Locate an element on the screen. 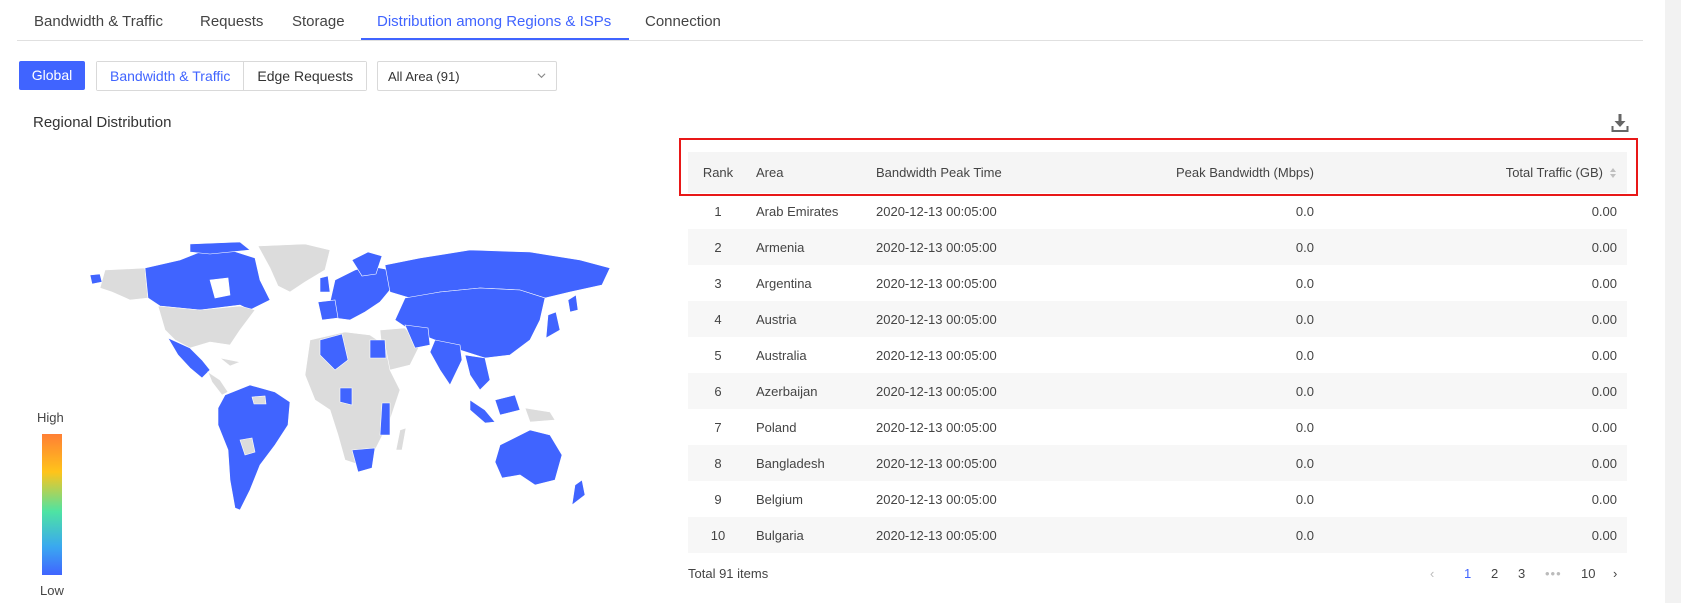 The image size is (1681, 603). column-header-peak-bandwidth: Peak Bandwidth (Mbps) is located at coordinates (1244, 172).